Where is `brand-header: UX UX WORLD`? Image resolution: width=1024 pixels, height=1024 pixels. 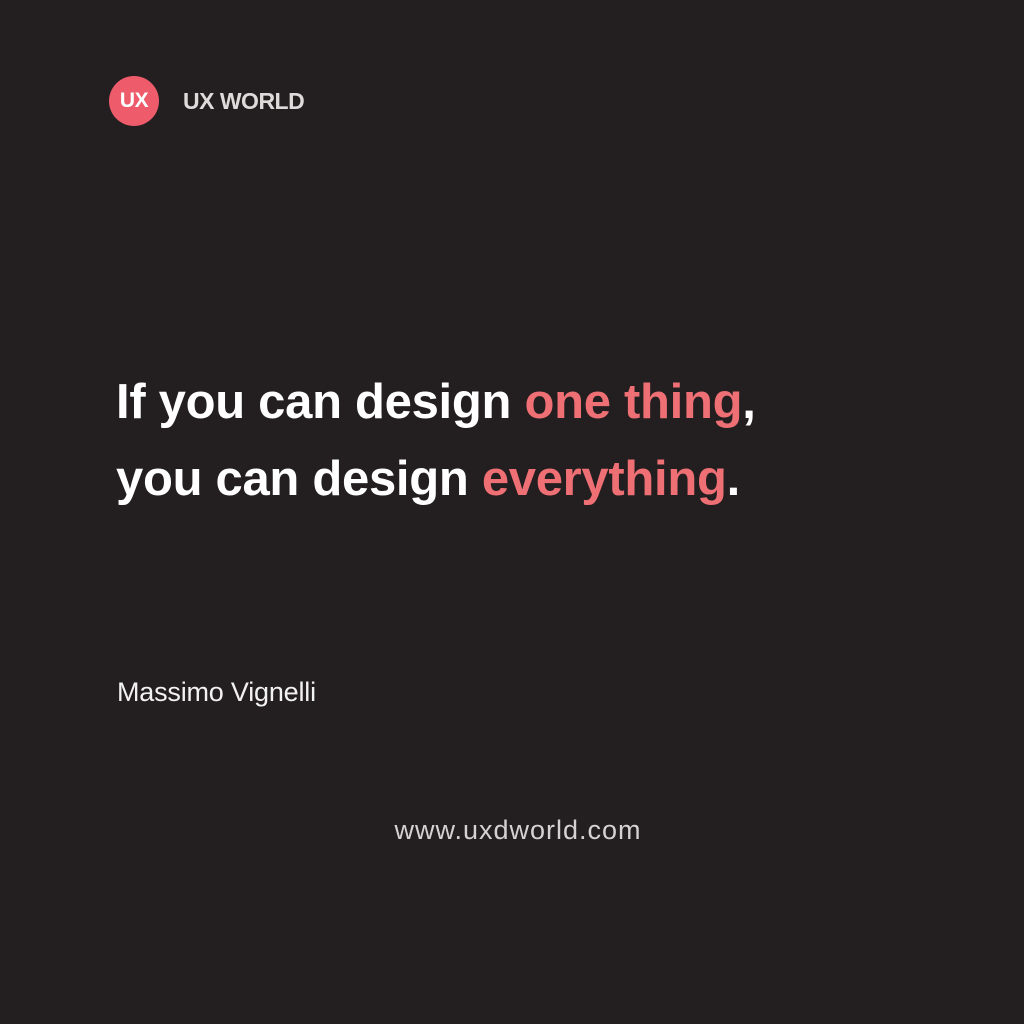 brand-header: UX UX WORLD is located at coordinates (207, 101).